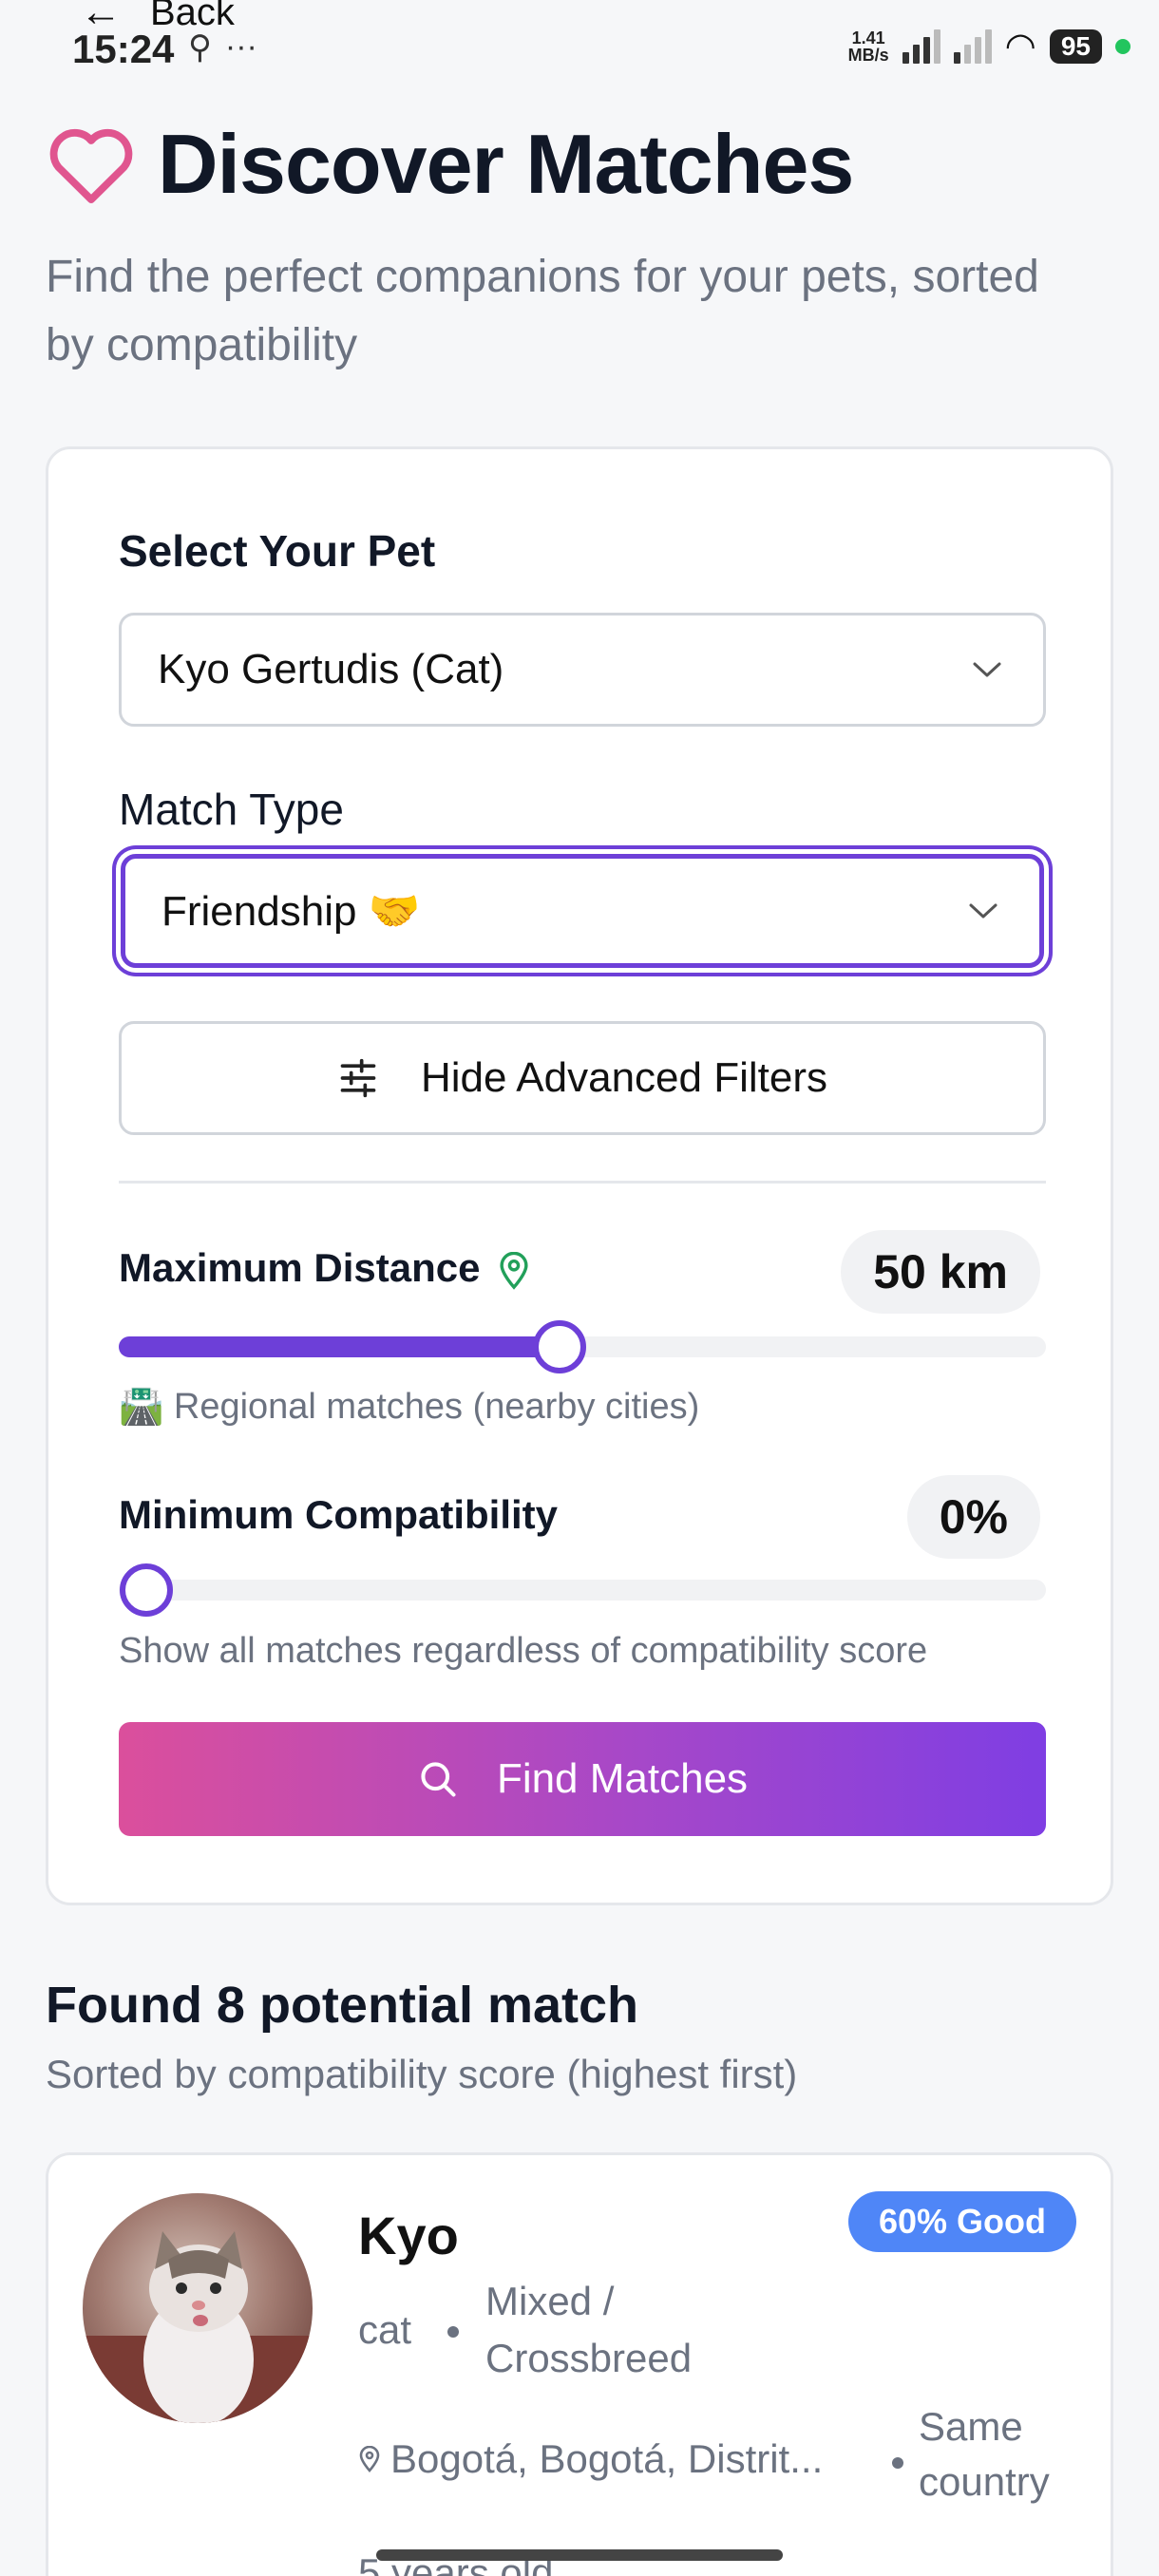  Describe the element at coordinates (438, 1779) in the screenshot. I see `search-icon` at that location.